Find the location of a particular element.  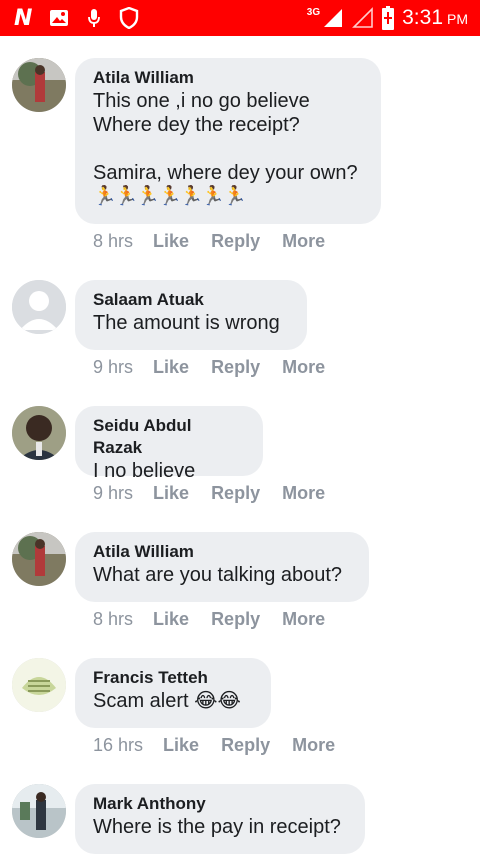

comment-text: Scam alert 😂😂 is located at coordinates (167, 701).